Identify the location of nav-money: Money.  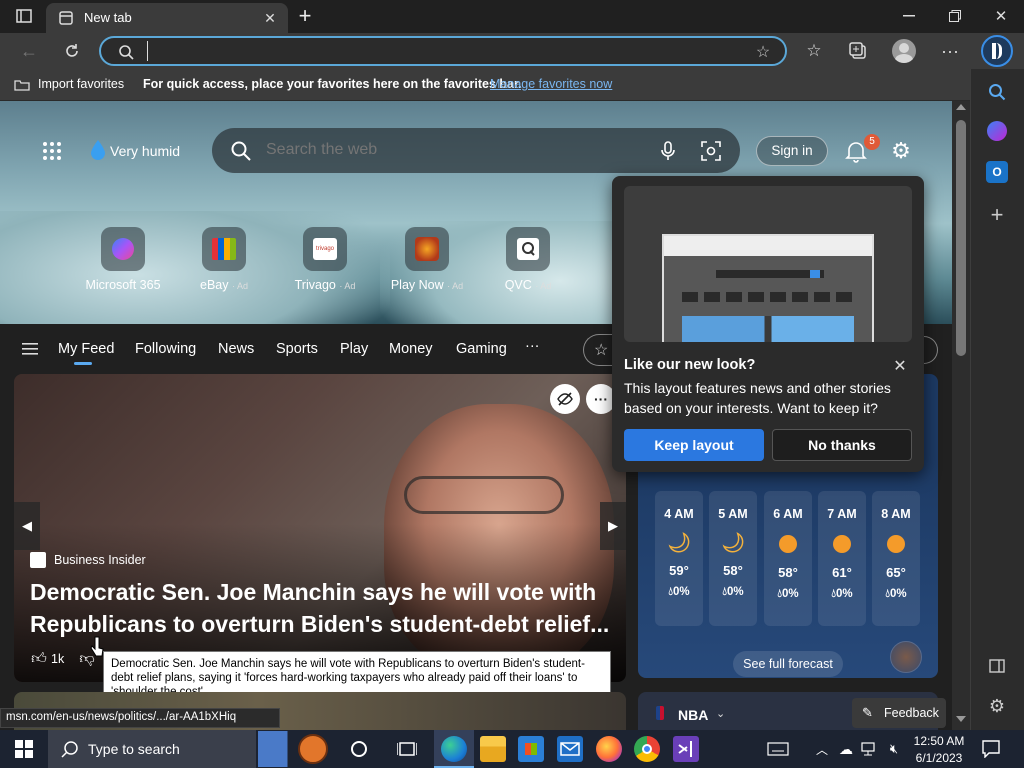
(411, 349).